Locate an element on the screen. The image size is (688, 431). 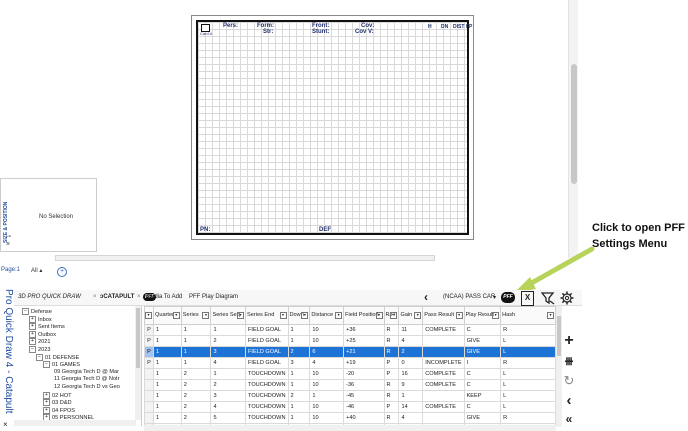
table-row: P 1 1 3 FIELD GOAL 2 6 +21 R 2 GIVE L is located at coordinates (350, 352).